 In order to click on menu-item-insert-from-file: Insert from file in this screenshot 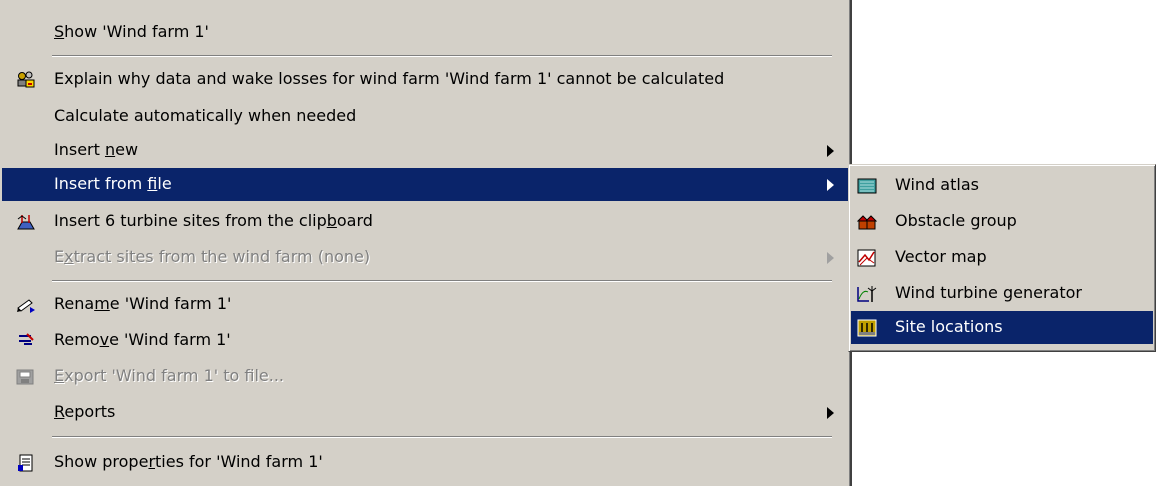, I will do `click(425, 184)`.